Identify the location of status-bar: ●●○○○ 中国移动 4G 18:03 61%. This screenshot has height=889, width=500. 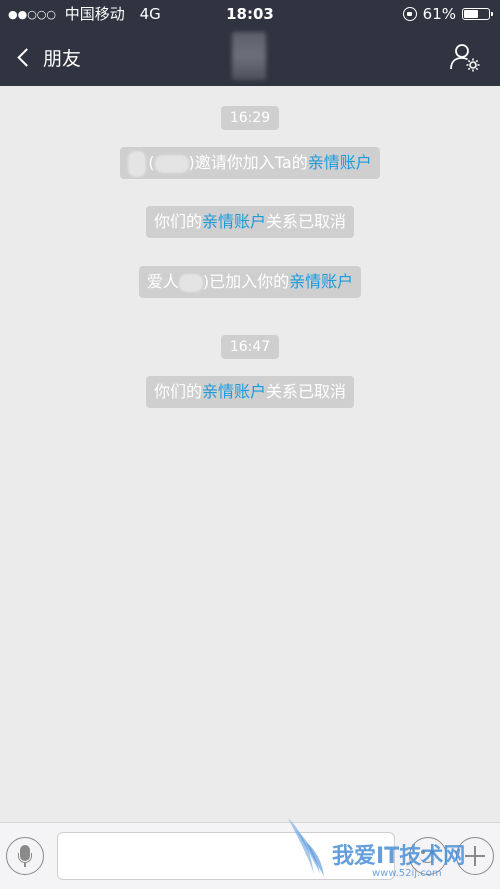
(250, 14).